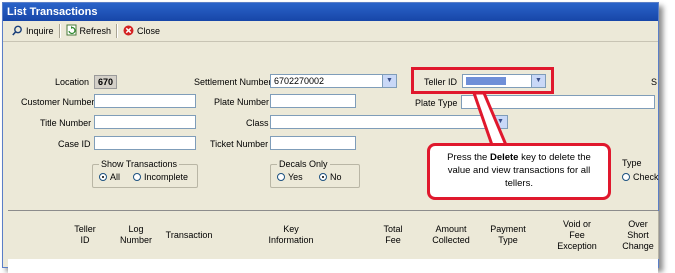 This screenshot has height=273, width=675. What do you see at coordinates (290, 177) in the screenshot?
I see `decals-yes-radio: Yes` at bounding box center [290, 177].